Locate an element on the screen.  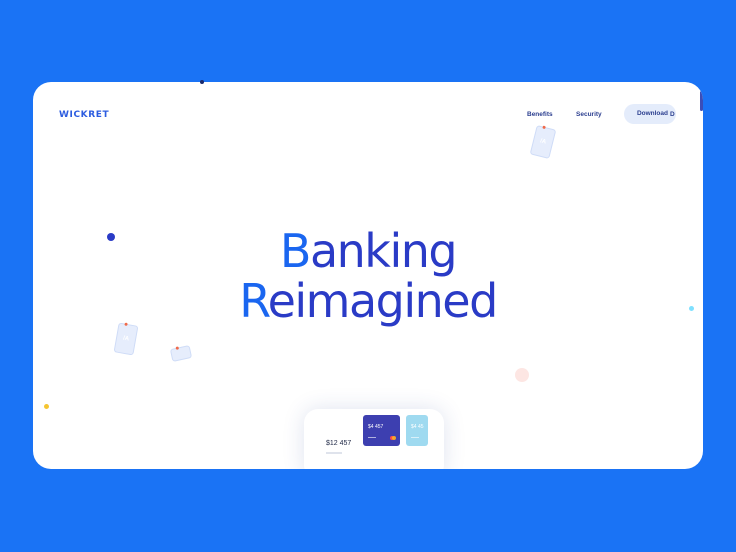
bank-card-primary: $4 457 is located at coordinates (381, 430).